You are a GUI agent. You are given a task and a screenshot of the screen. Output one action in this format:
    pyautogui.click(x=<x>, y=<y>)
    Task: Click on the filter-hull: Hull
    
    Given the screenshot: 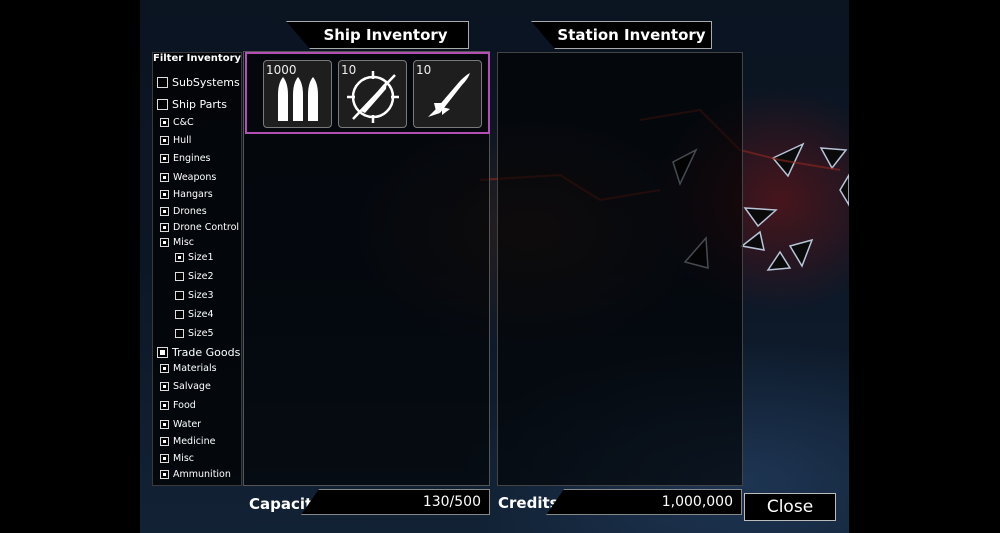 What is the action you would take?
    pyautogui.click(x=175, y=140)
    